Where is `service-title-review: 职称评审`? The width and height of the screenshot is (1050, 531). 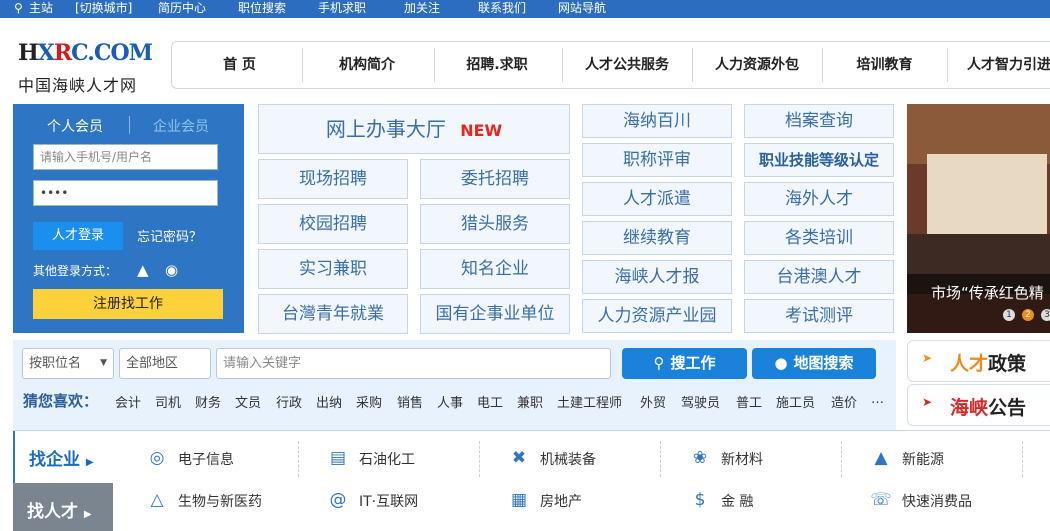
service-title-review: 职称评审 is located at coordinates (657, 160).